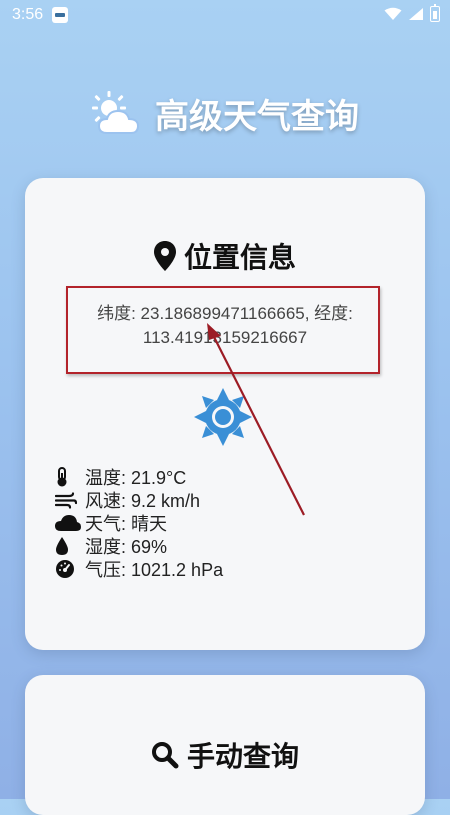  What do you see at coordinates (154, 569) in the screenshot?
I see `pressure-text: 气压: 1021.2 hPa` at bounding box center [154, 569].